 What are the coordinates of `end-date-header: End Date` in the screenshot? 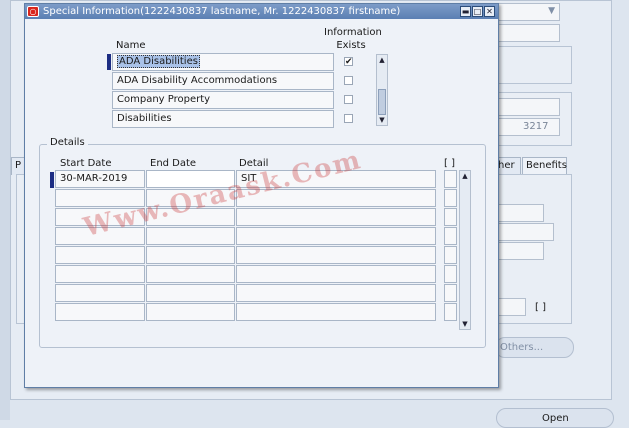 It's located at (173, 163).